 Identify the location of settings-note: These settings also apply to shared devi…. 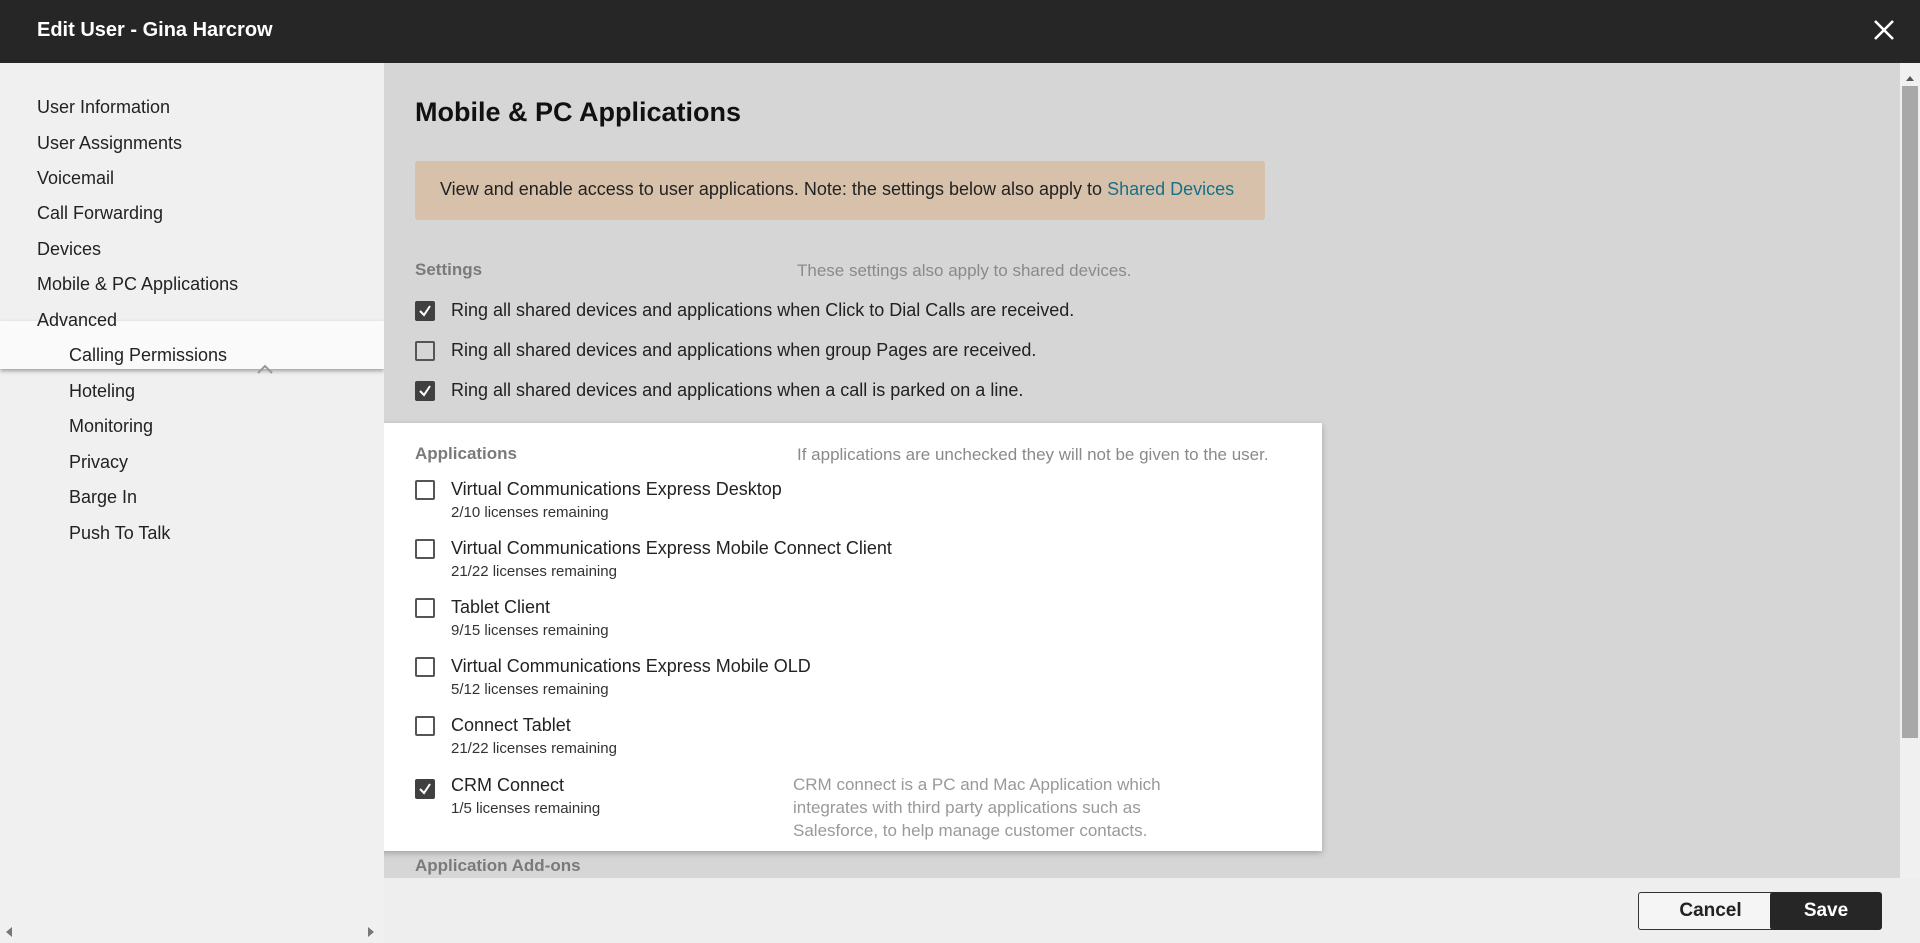
(964, 270).